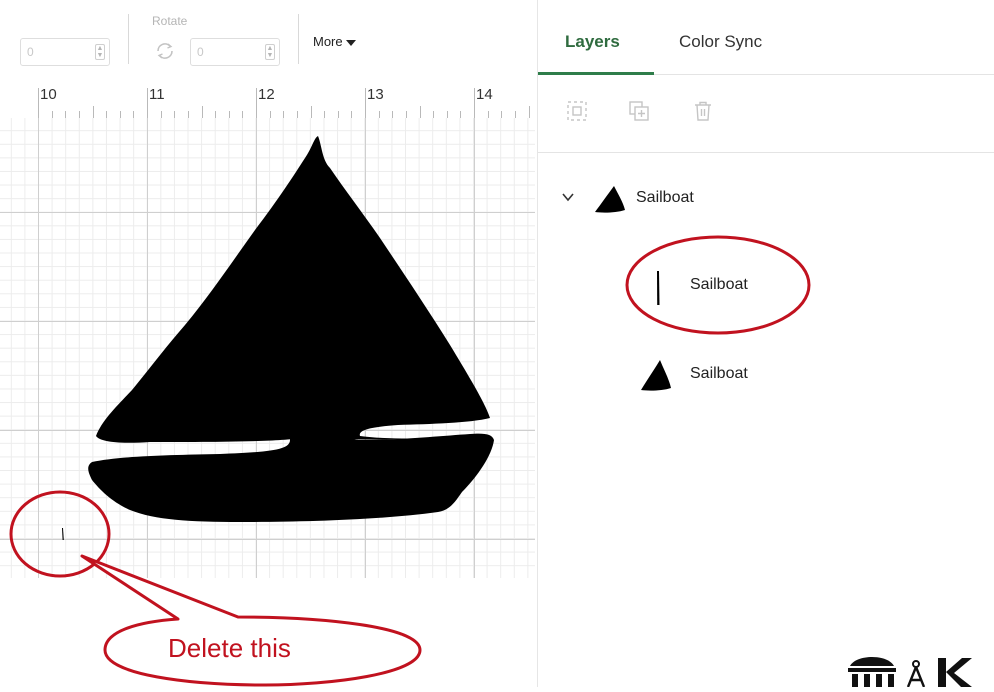 This screenshot has width=994, height=692. I want to click on horizontal-ruler: 10 11 12 13 14, so click(267, 99).